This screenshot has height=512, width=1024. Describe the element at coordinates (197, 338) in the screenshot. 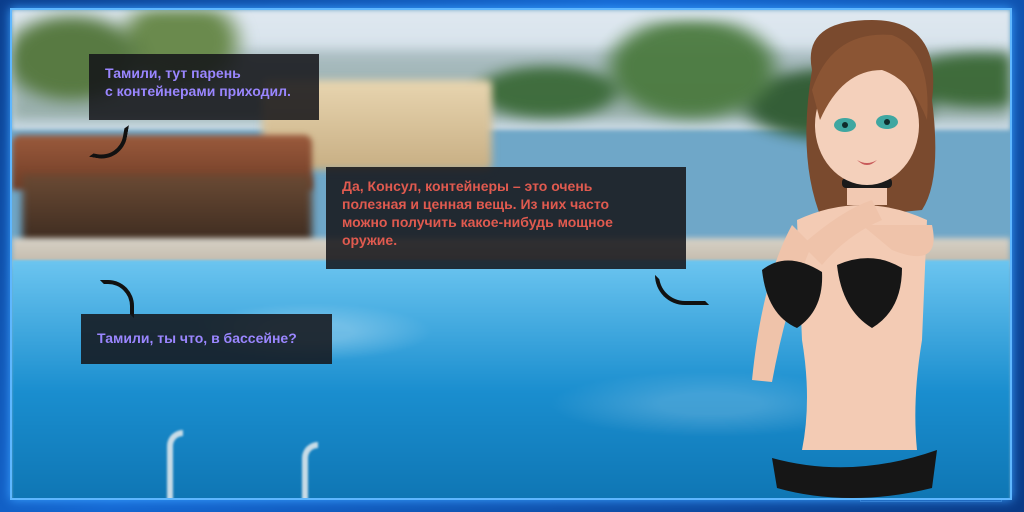

I see `dialogue-text: Тамили, ты что, в бассейне?` at that location.